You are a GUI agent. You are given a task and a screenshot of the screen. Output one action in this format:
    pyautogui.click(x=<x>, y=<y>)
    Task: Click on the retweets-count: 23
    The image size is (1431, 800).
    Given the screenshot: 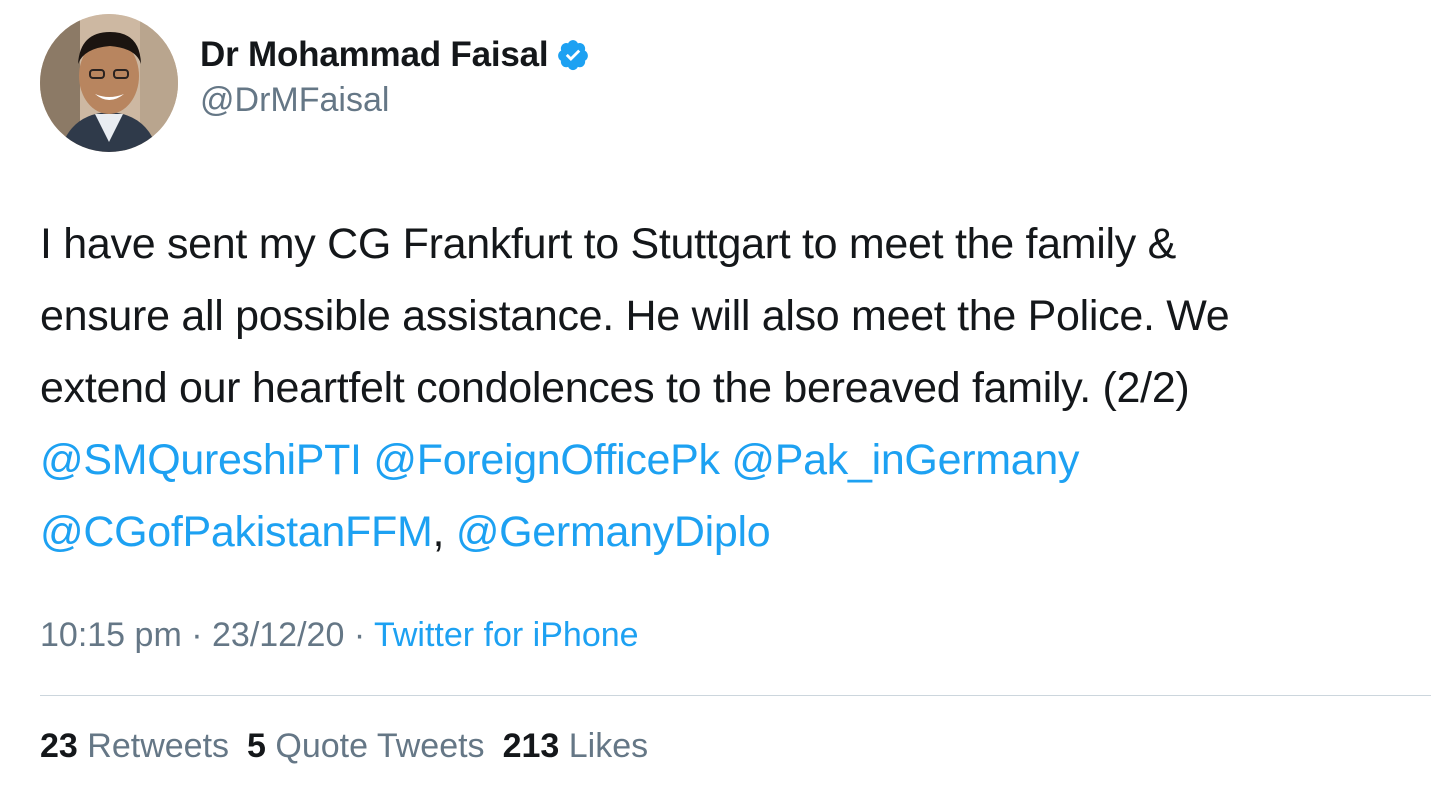 What is the action you would take?
    pyautogui.click(x=59, y=746)
    